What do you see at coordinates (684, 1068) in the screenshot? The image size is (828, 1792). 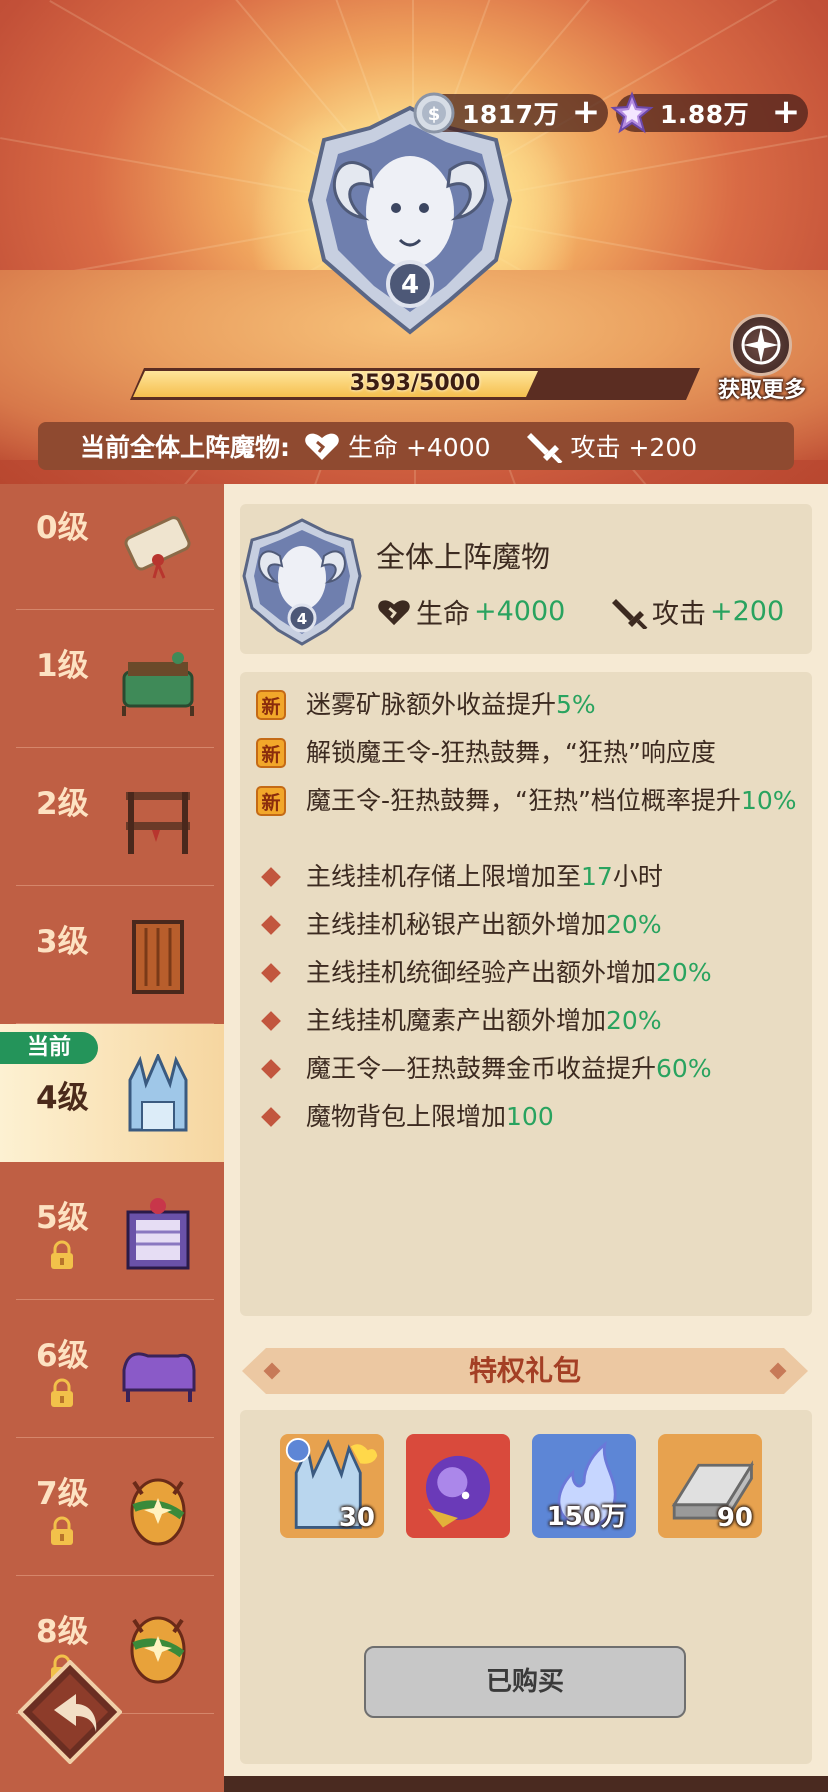 I see `perk-highlight: 60%` at bounding box center [684, 1068].